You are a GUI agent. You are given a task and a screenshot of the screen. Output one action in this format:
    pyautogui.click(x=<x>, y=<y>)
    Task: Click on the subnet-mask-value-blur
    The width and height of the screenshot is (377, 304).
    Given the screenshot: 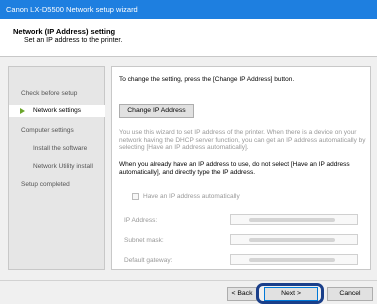 What is the action you would take?
    pyautogui.click(x=292, y=240)
    